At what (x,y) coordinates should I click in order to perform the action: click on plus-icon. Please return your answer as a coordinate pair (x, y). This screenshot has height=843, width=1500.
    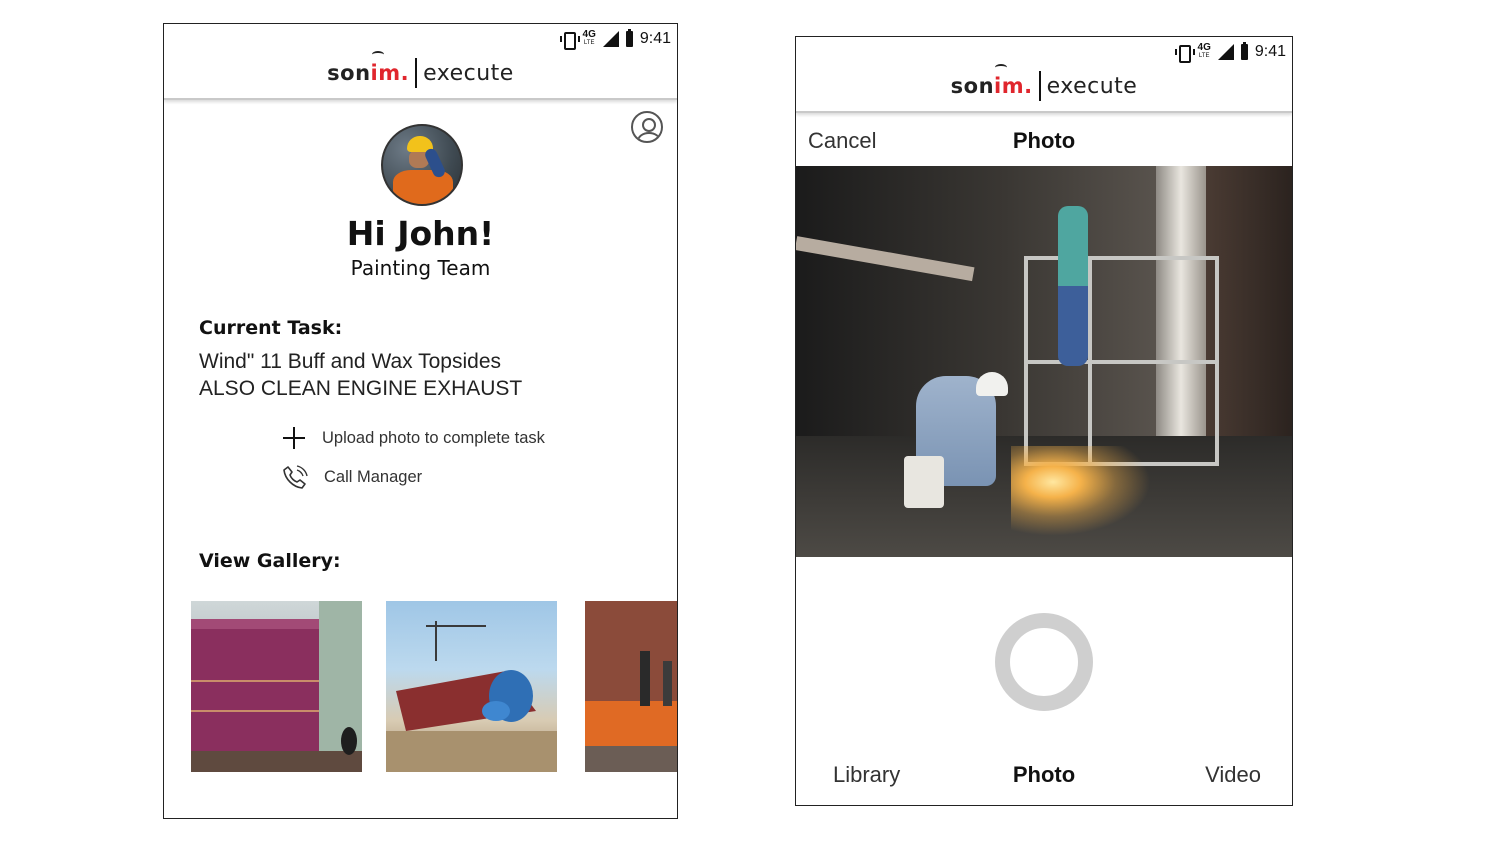
    Looking at the image, I should click on (294, 438).